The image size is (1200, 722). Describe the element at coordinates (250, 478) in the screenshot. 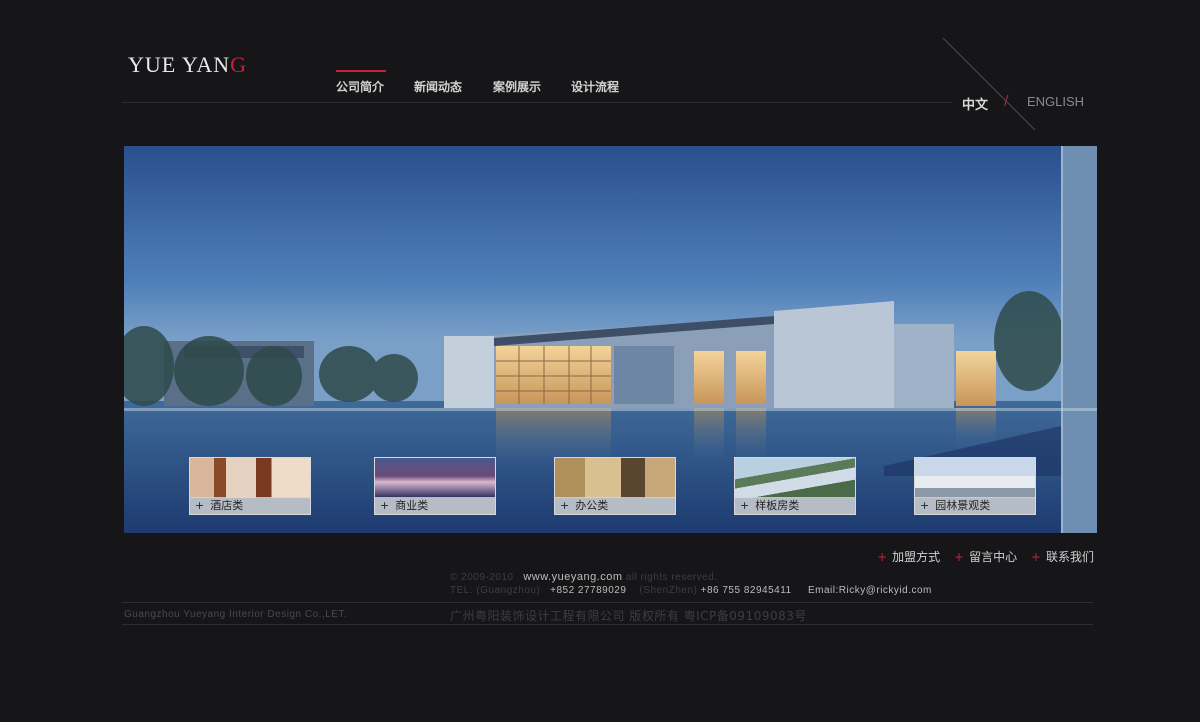

I see `hotel-image` at that location.